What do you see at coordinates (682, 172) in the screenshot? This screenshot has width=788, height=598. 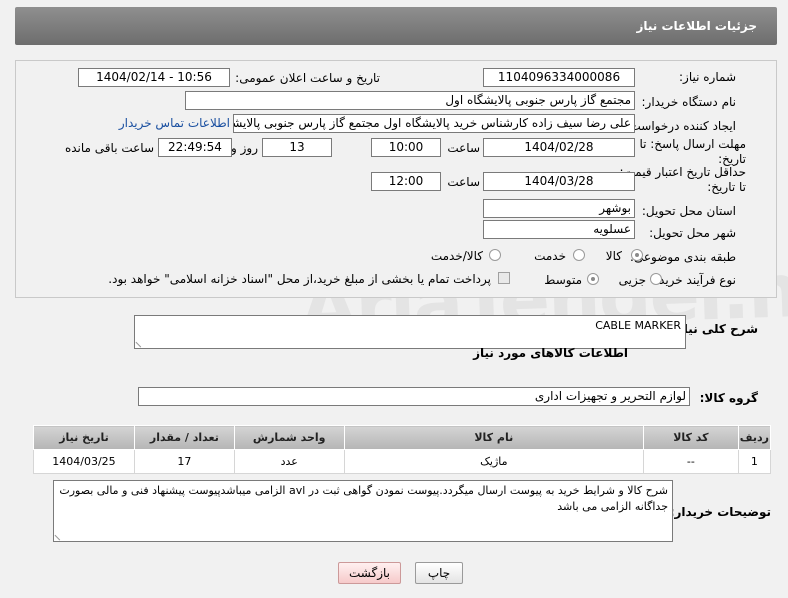 I see `validity-label: حداقل تاریخ اعتبار قیمت:` at bounding box center [682, 172].